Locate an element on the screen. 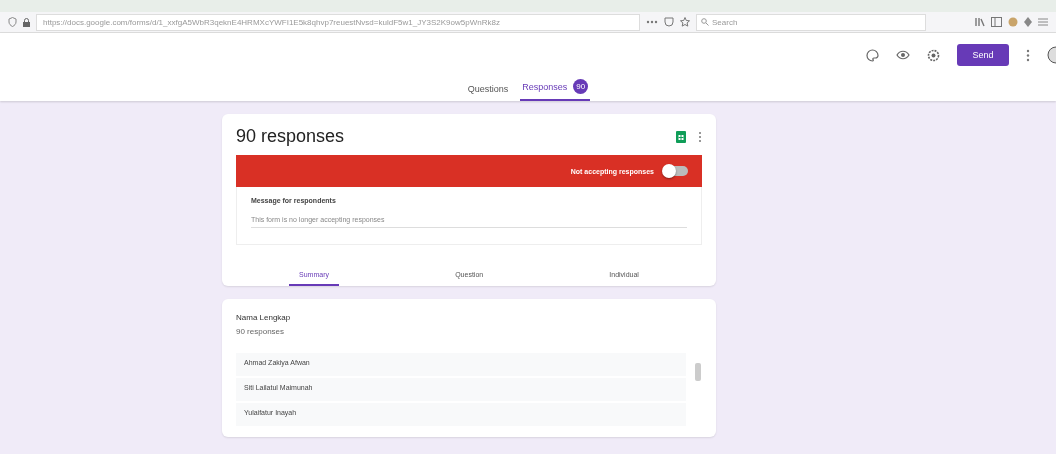  search-placeholder: Search is located at coordinates (725, 22).